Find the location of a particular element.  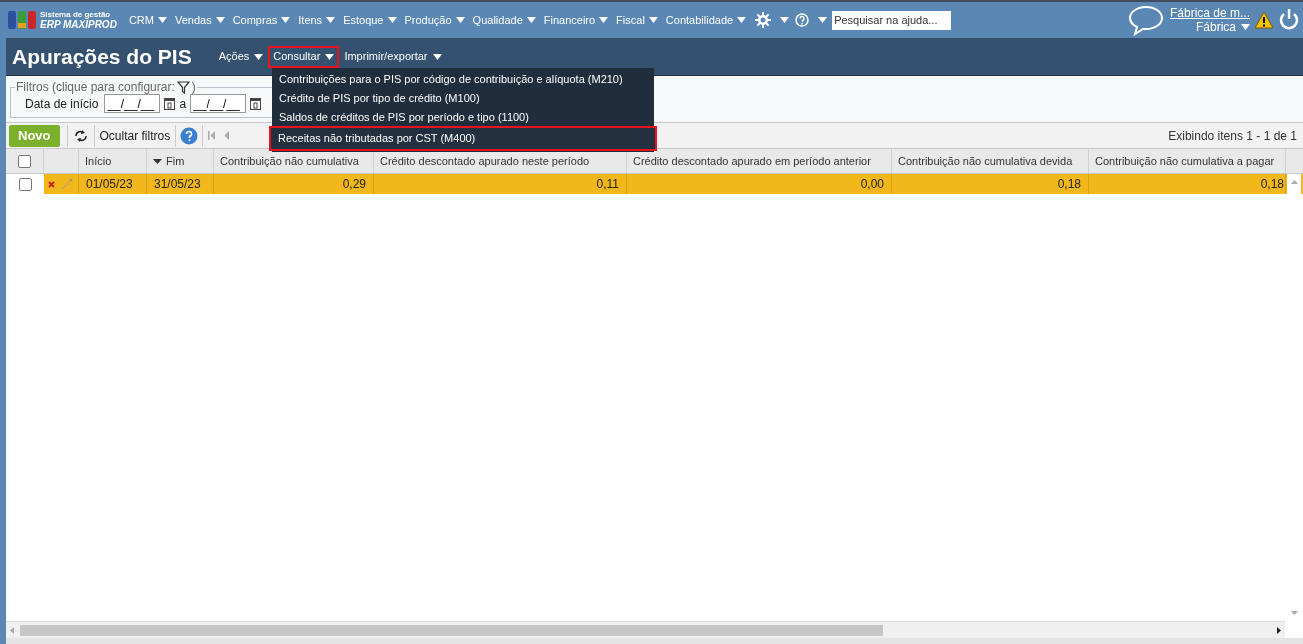

warning-icon is located at coordinates (1264, 20).